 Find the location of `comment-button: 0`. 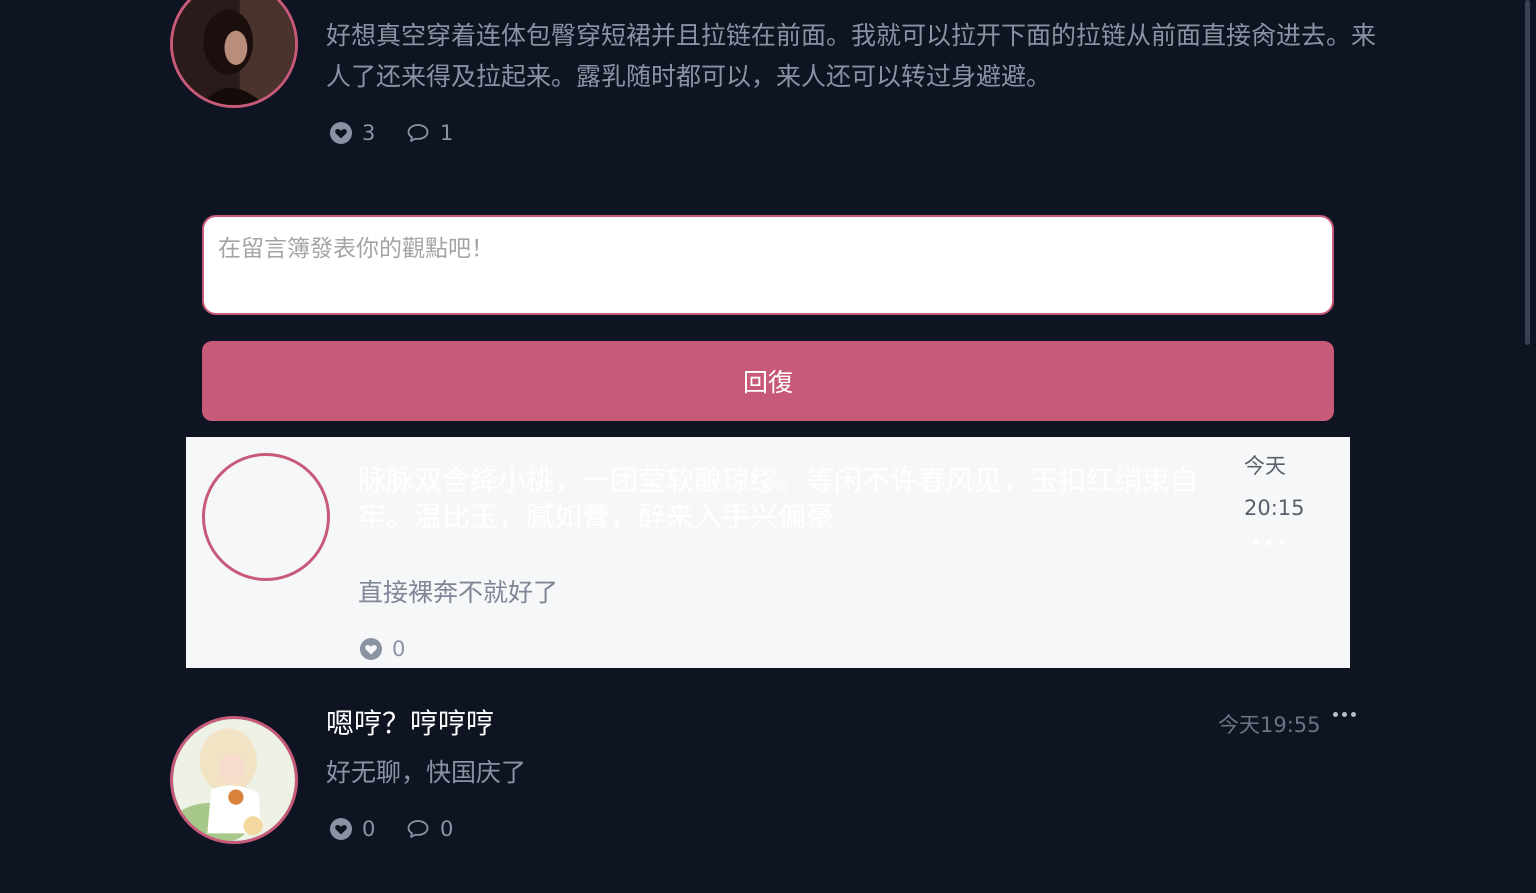

comment-button: 0 is located at coordinates (429, 829).